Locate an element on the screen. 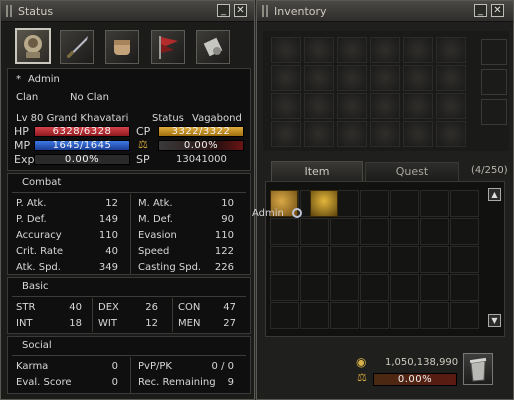 The image size is (514, 400). social-stat-label: PvP/PK is located at coordinates (155, 366).